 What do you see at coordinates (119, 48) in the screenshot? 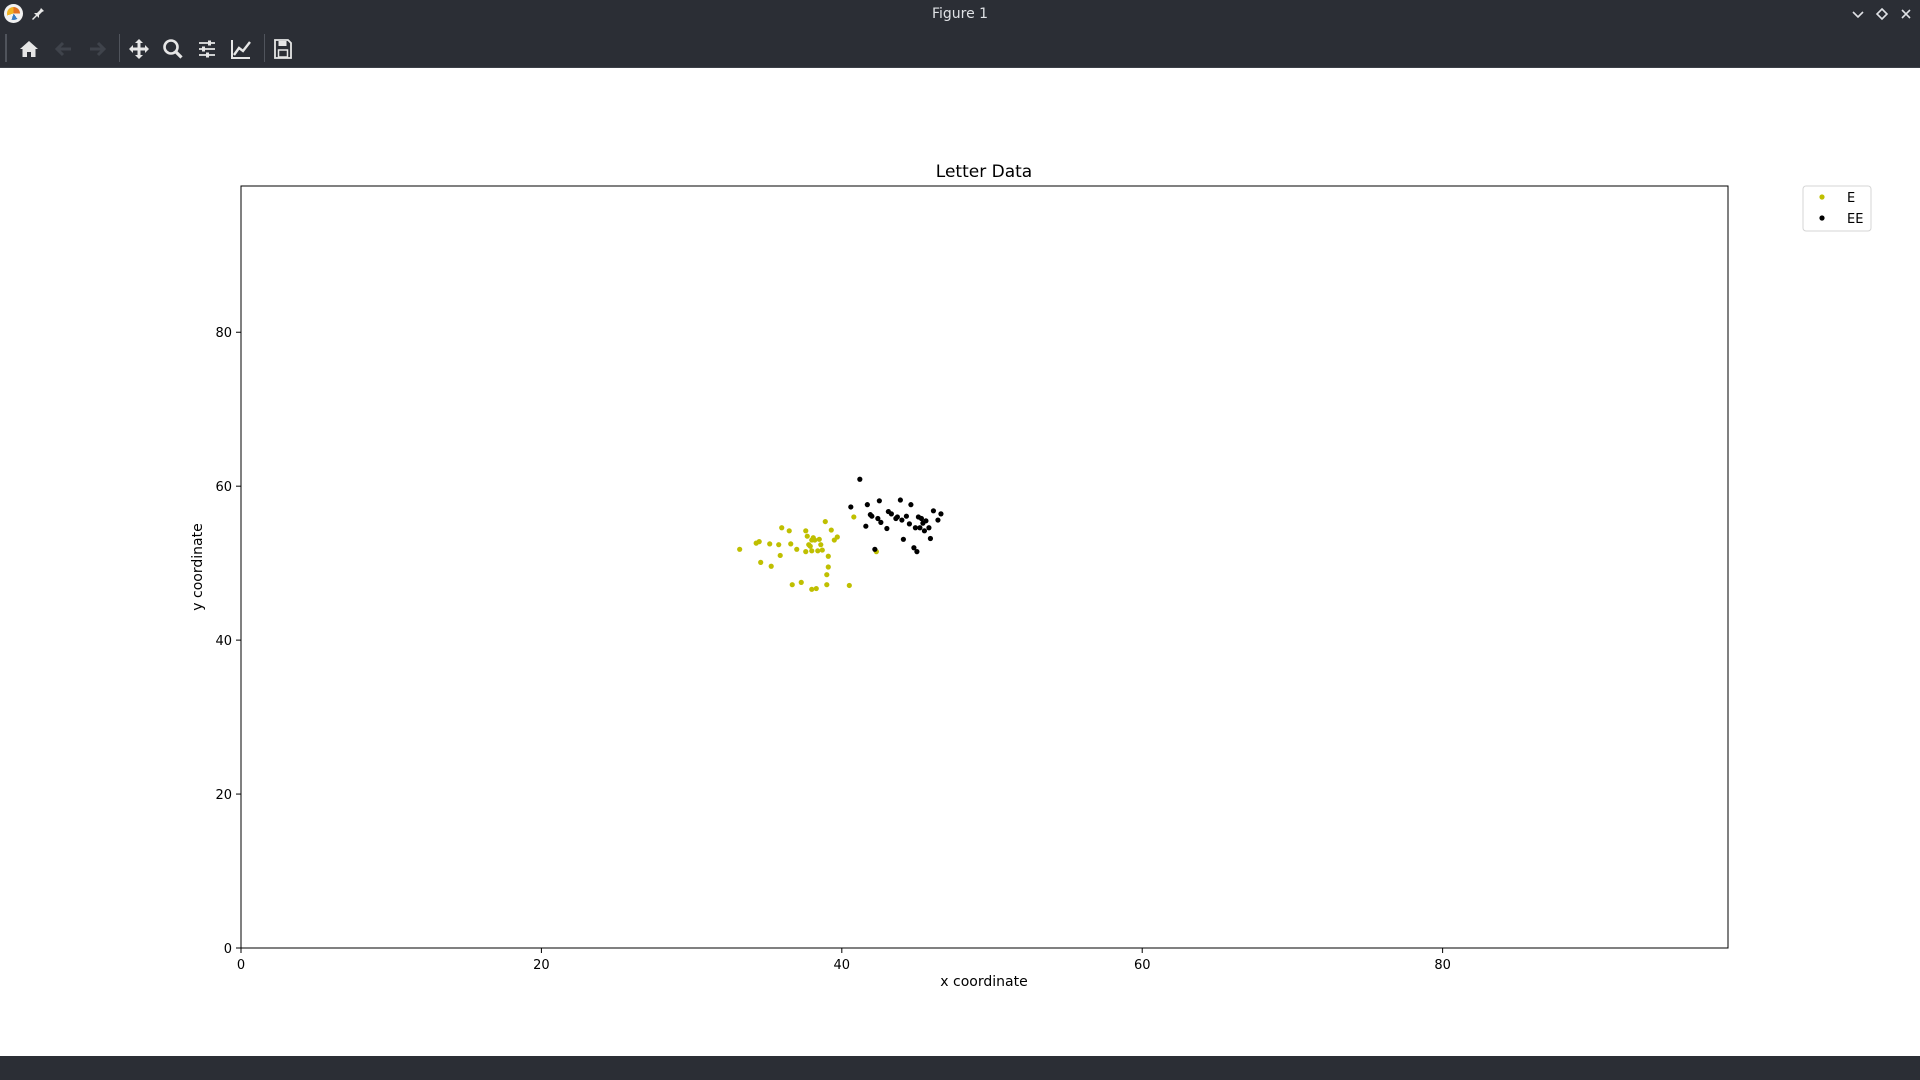
I see `toolbar-separator` at bounding box center [119, 48].